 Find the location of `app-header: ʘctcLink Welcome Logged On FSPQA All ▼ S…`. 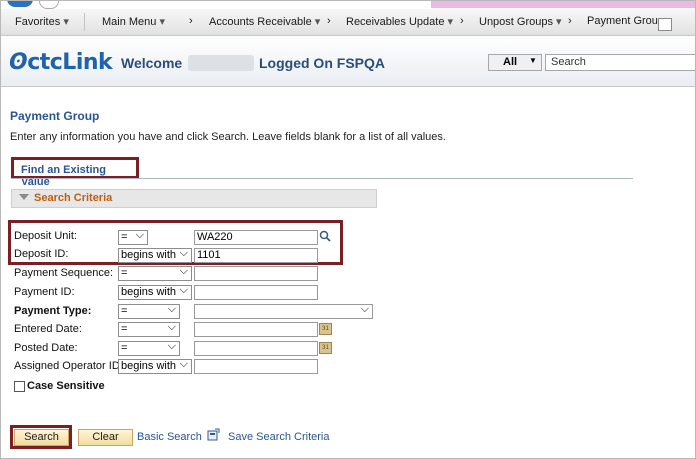

app-header: ʘctcLink Welcome Logged On FSPQA All ▼ S… is located at coordinates (348, 61).